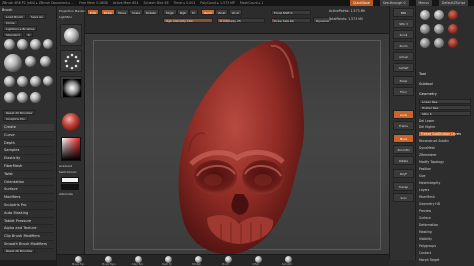  What do you see at coordinates (170, 12) in the screenshot?
I see `mrgb-button: Mrgb` at bounding box center [170, 12].